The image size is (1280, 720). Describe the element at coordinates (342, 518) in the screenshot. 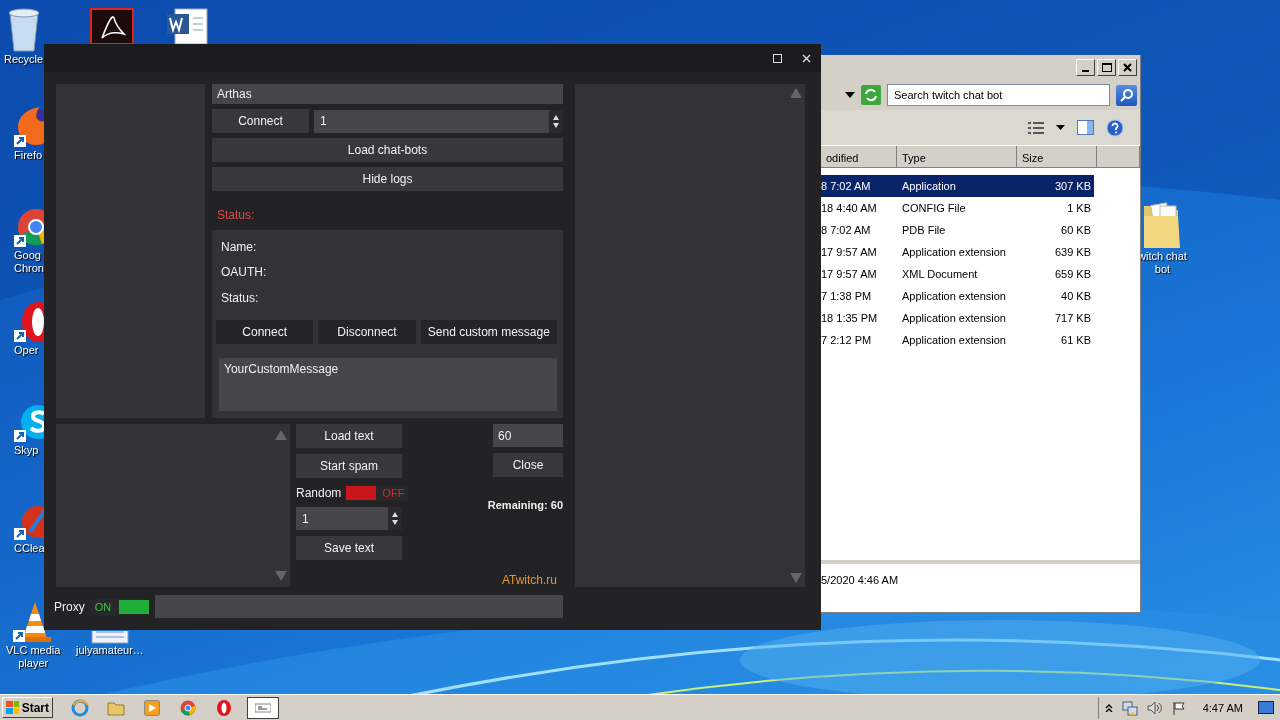

I see `repeat-field: 1` at that location.